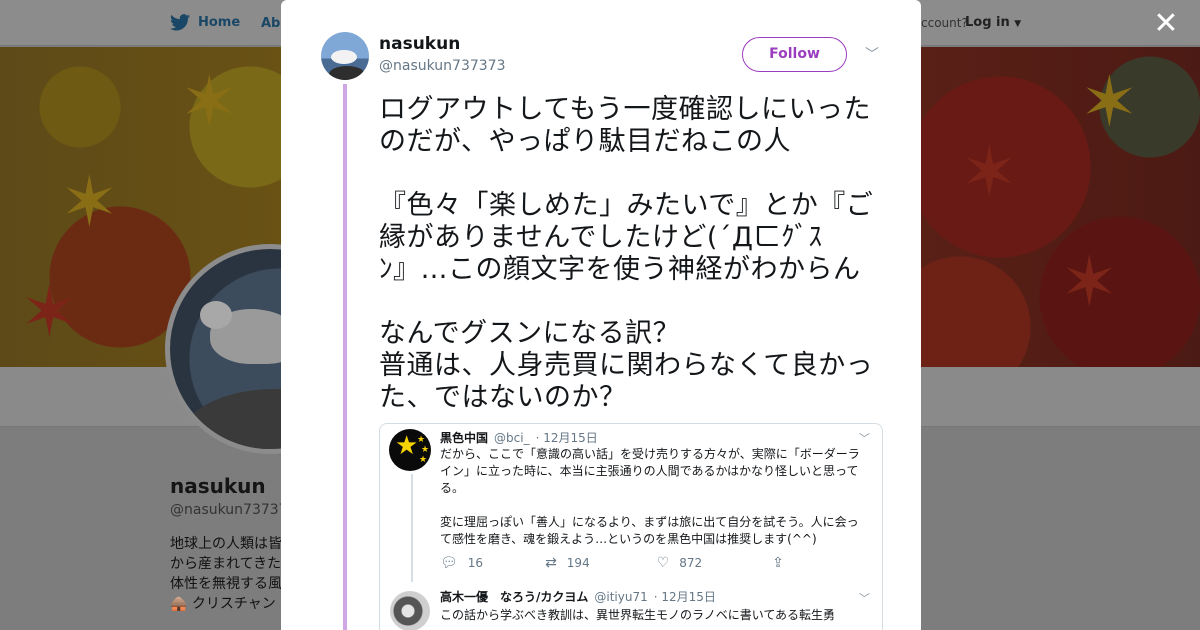 This screenshot has height=630, width=1200. I want to click on bio-line: 体性を無視する風, so click(226, 584).